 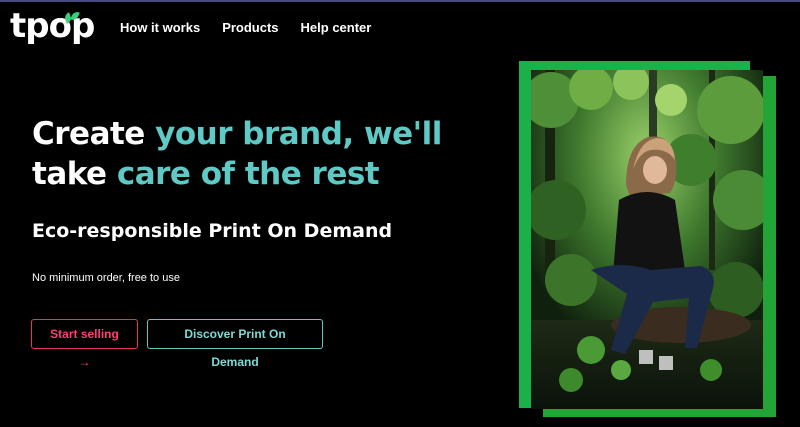 I want to click on logo-text: tpop, so click(x=52, y=26).